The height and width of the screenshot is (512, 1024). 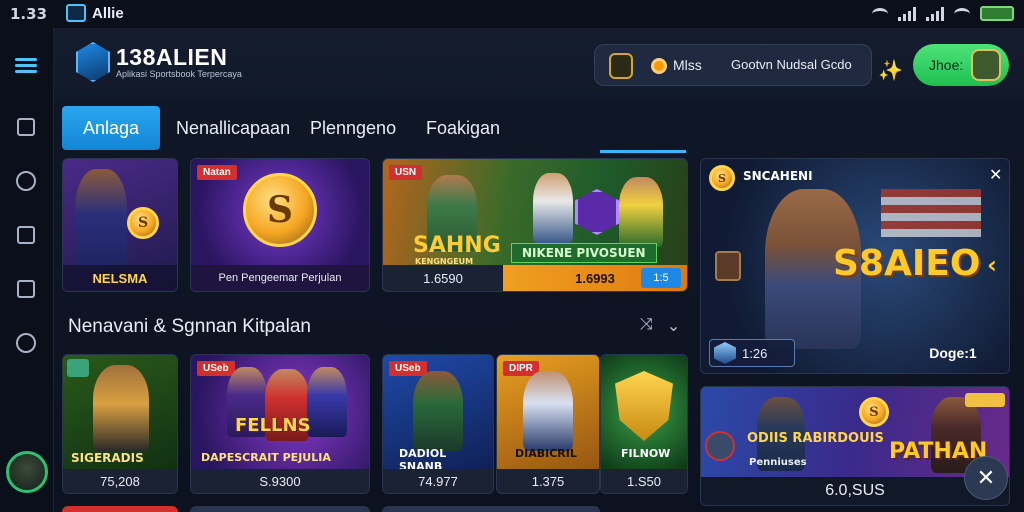 What do you see at coordinates (584, 253) in the screenshot?
I see `card-badge: NIKENE PIVOSUEN` at bounding box center [584, 253].